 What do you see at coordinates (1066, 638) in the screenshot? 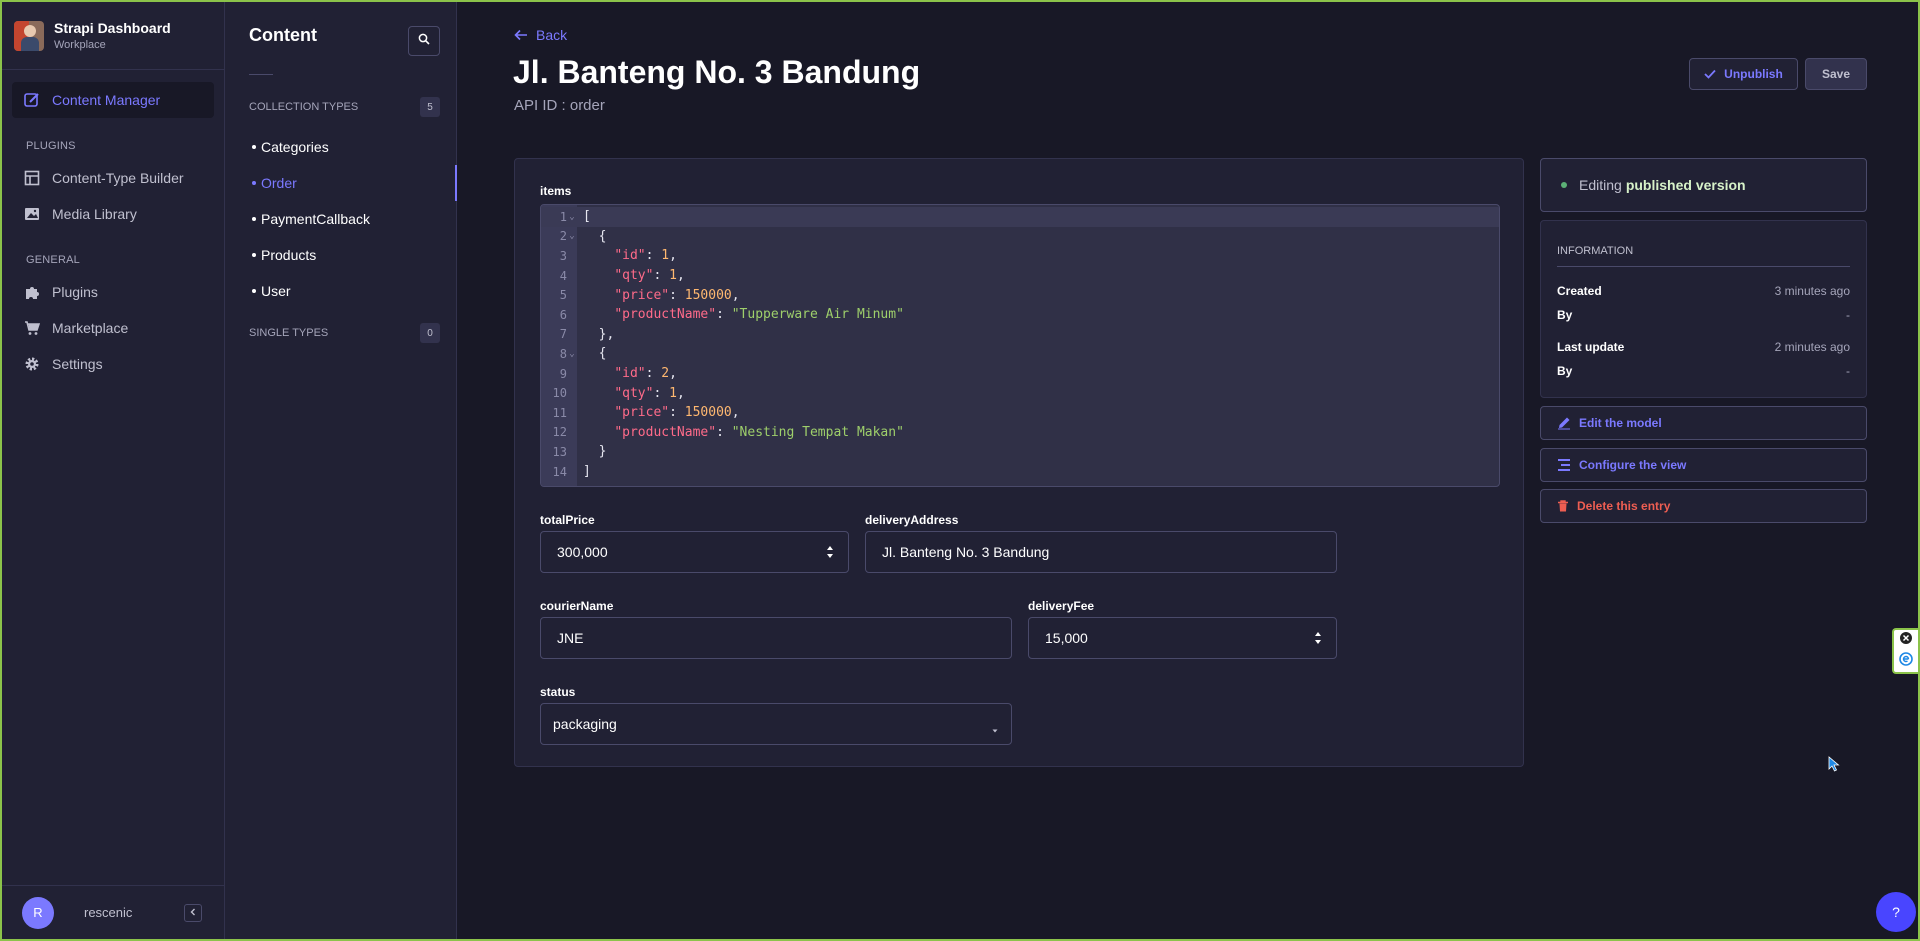
I see `delivery-fee-value: 15,000` at bounding box center [1066, 638].